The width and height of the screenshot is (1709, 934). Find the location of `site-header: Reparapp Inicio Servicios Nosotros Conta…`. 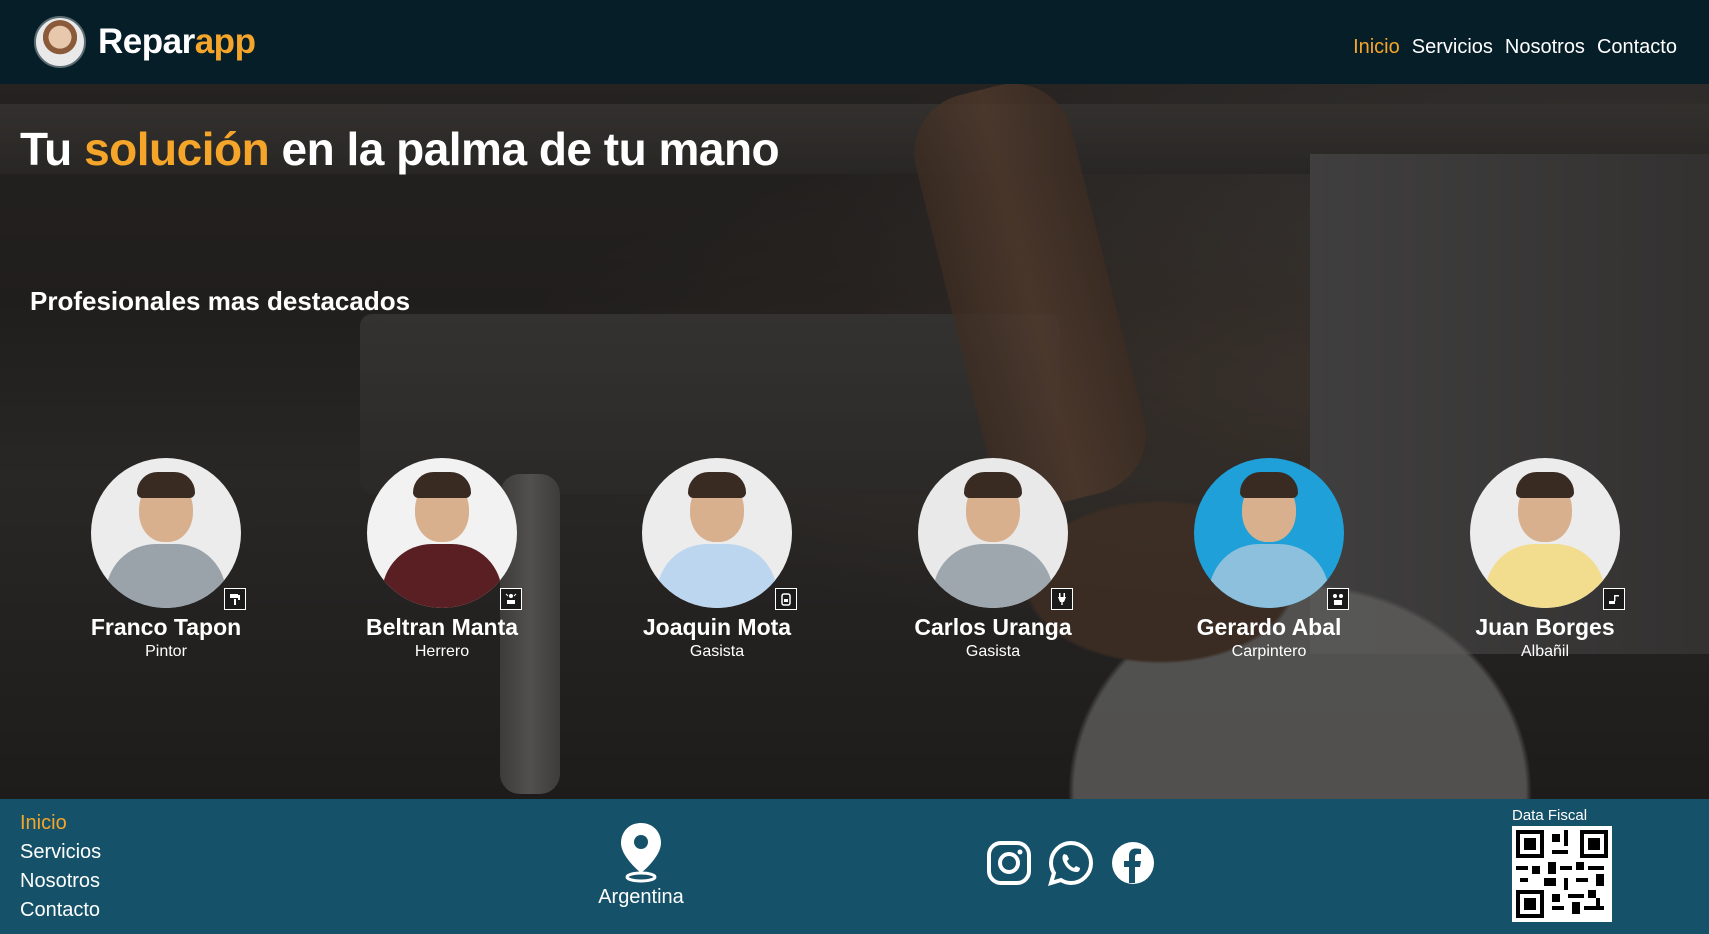

site-header: Reparapp Inicio Servicios Nosotros Conta… is located at coordinates (854, 42).